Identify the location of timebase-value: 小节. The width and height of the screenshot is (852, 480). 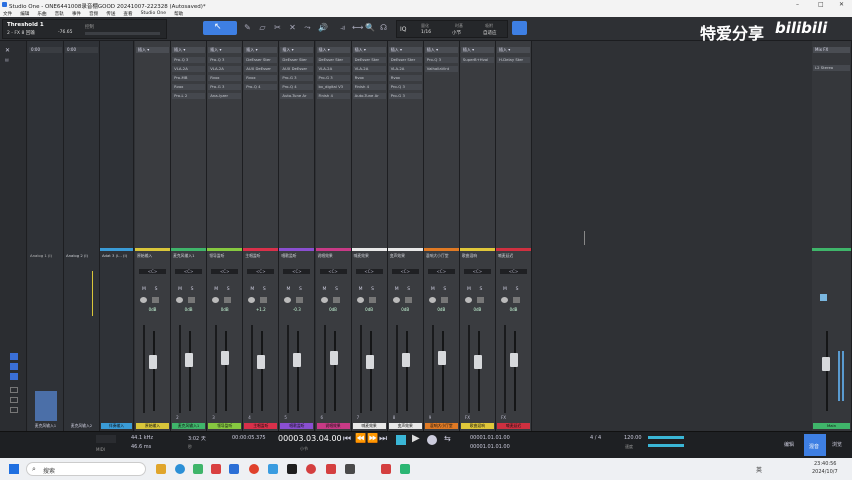
(456, 33).